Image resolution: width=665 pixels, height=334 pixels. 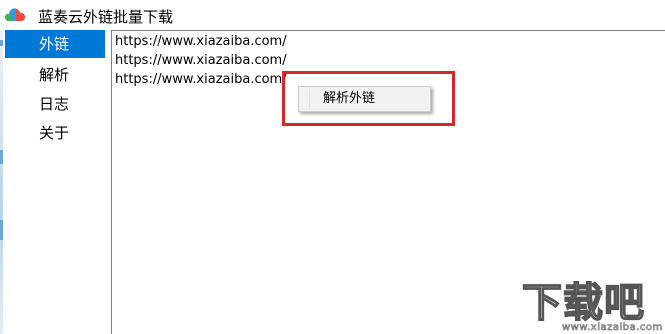 I want to click on menu-gutter, so click(x=309, y=99).